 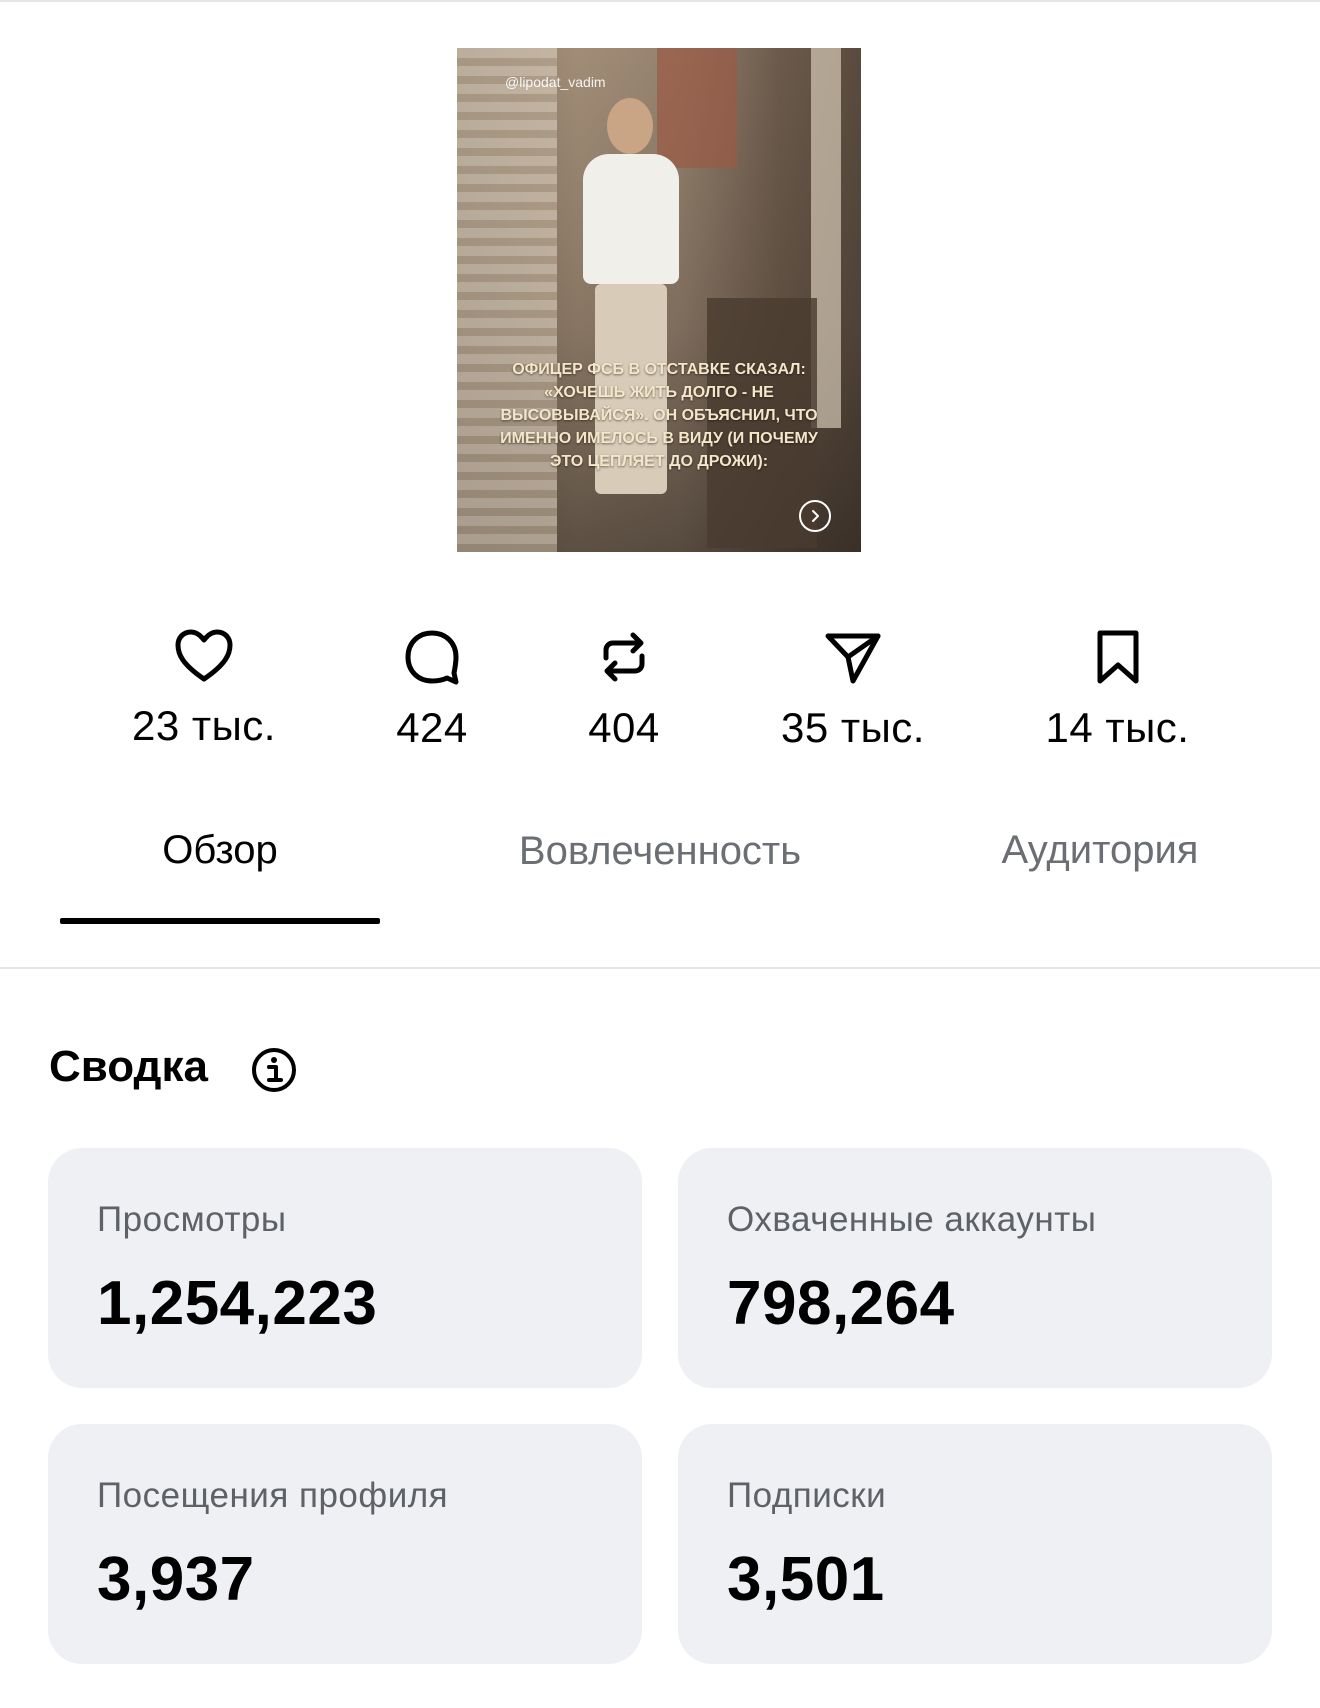 I want to click on stat-reposts: 404, so click(x=624, y=690).